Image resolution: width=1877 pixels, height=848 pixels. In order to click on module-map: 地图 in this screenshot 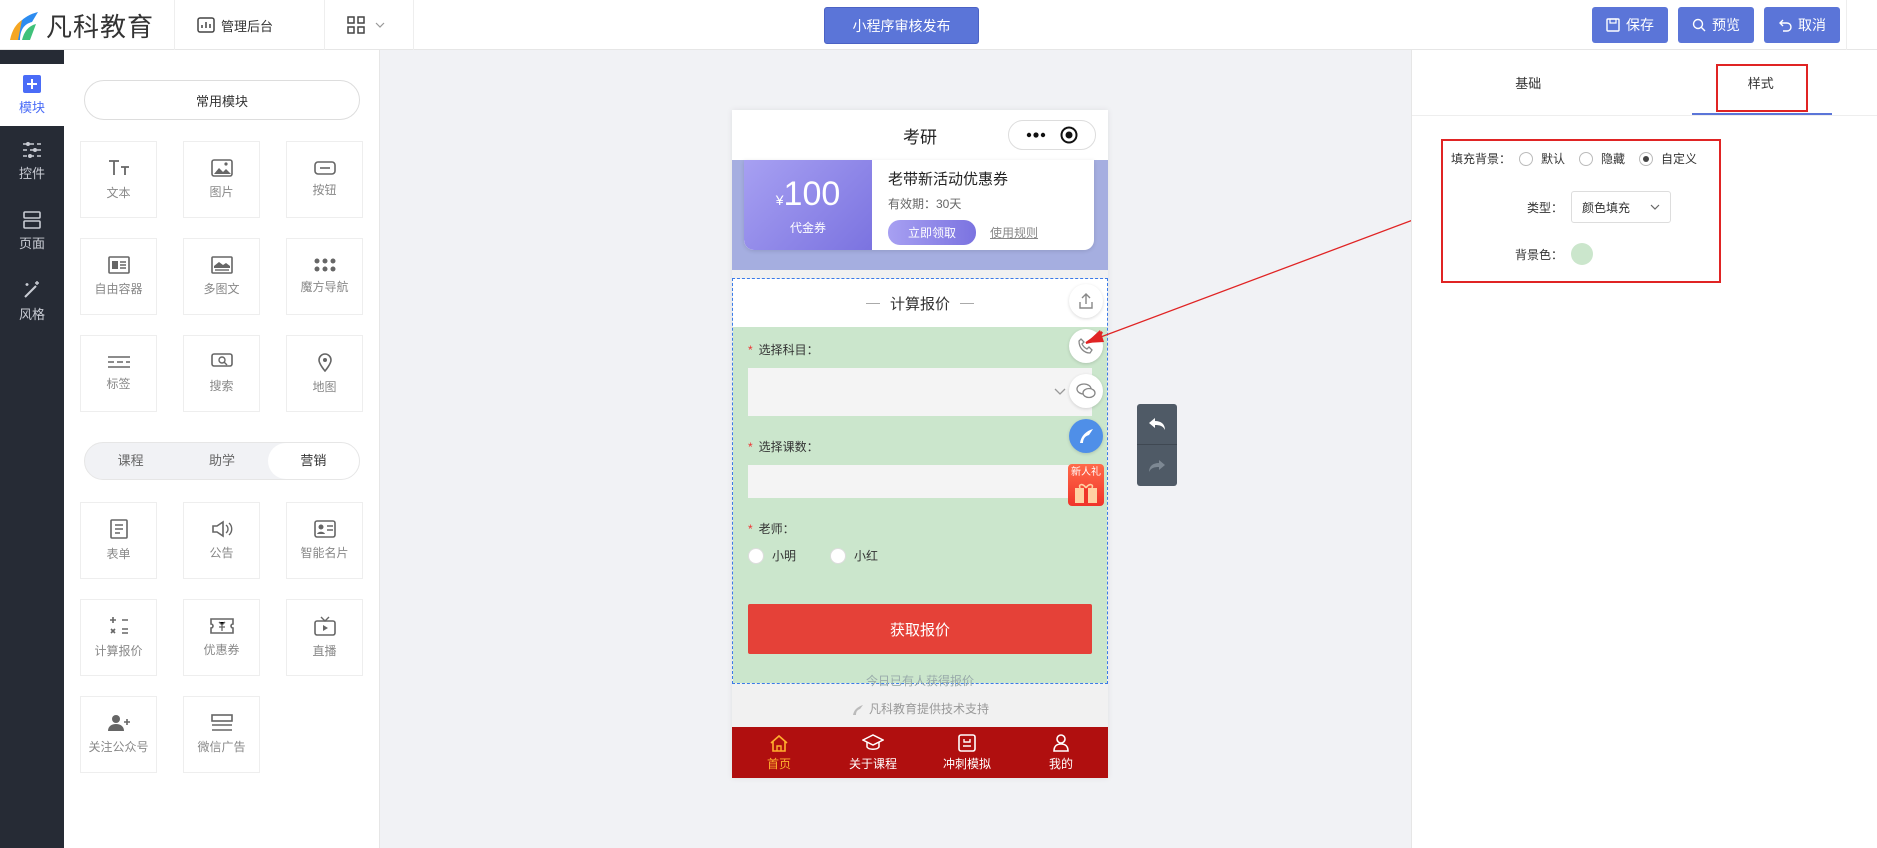, I will do `click(324, 373)`.